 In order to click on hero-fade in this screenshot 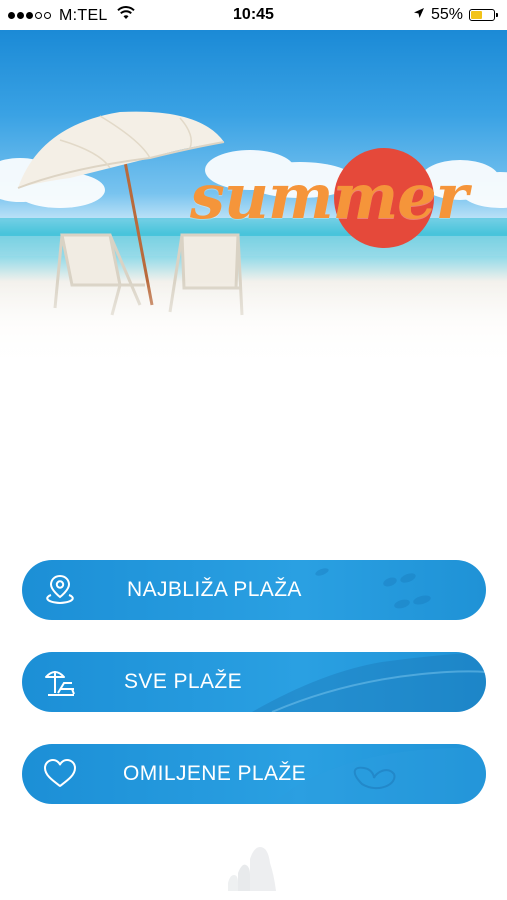, I will do `click(253, 325)`.